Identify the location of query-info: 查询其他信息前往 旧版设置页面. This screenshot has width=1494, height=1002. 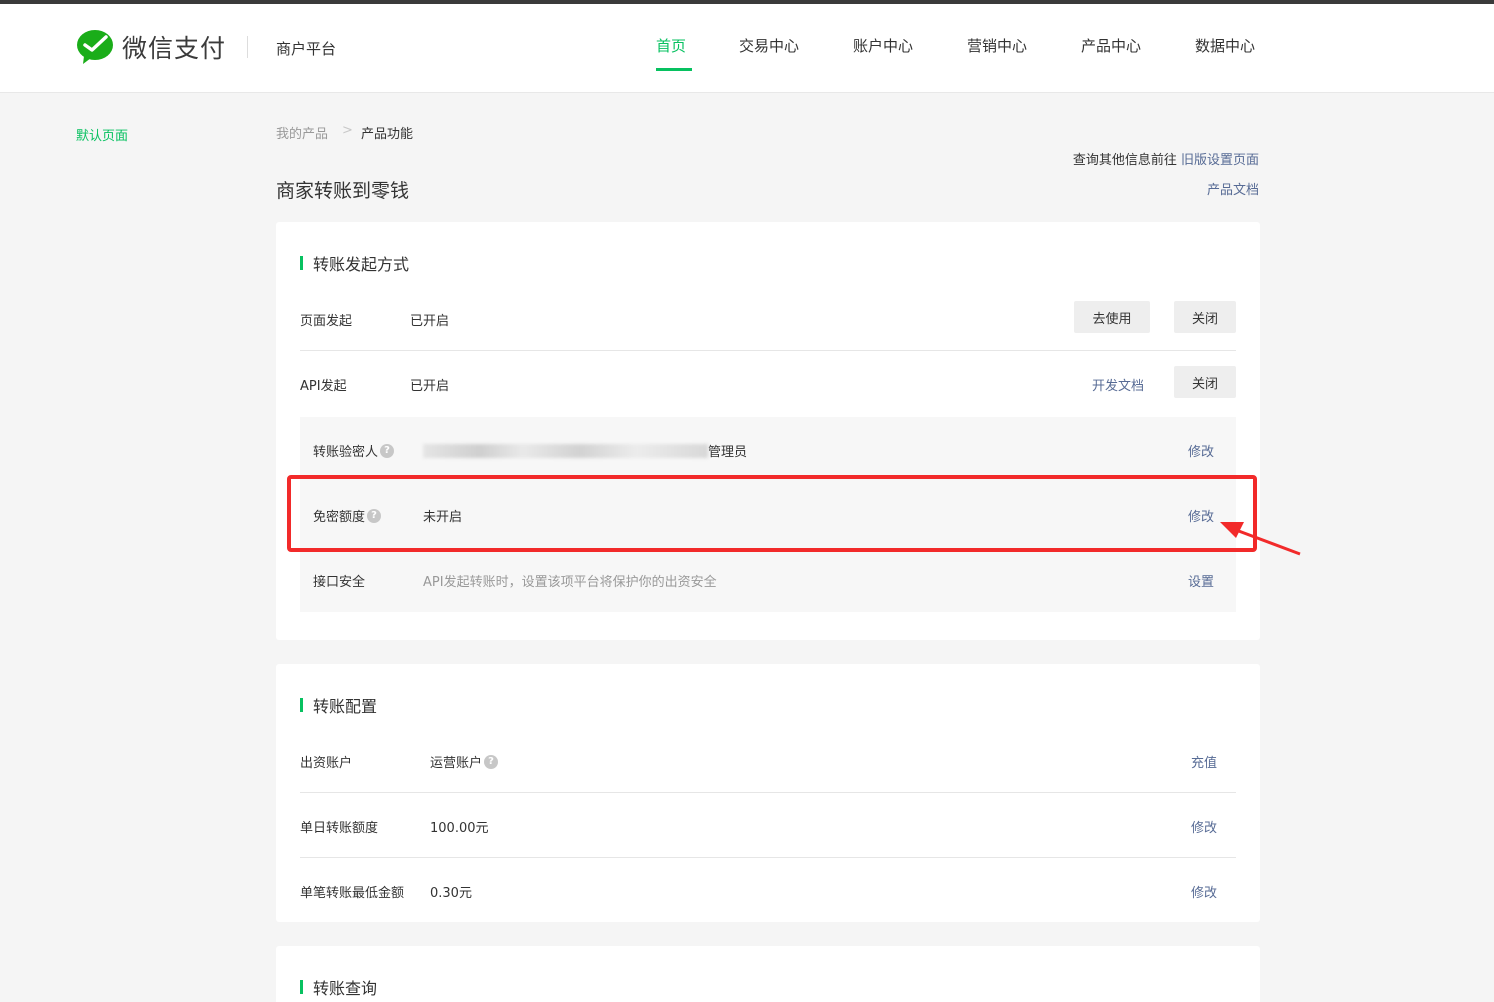
(1134, 158).